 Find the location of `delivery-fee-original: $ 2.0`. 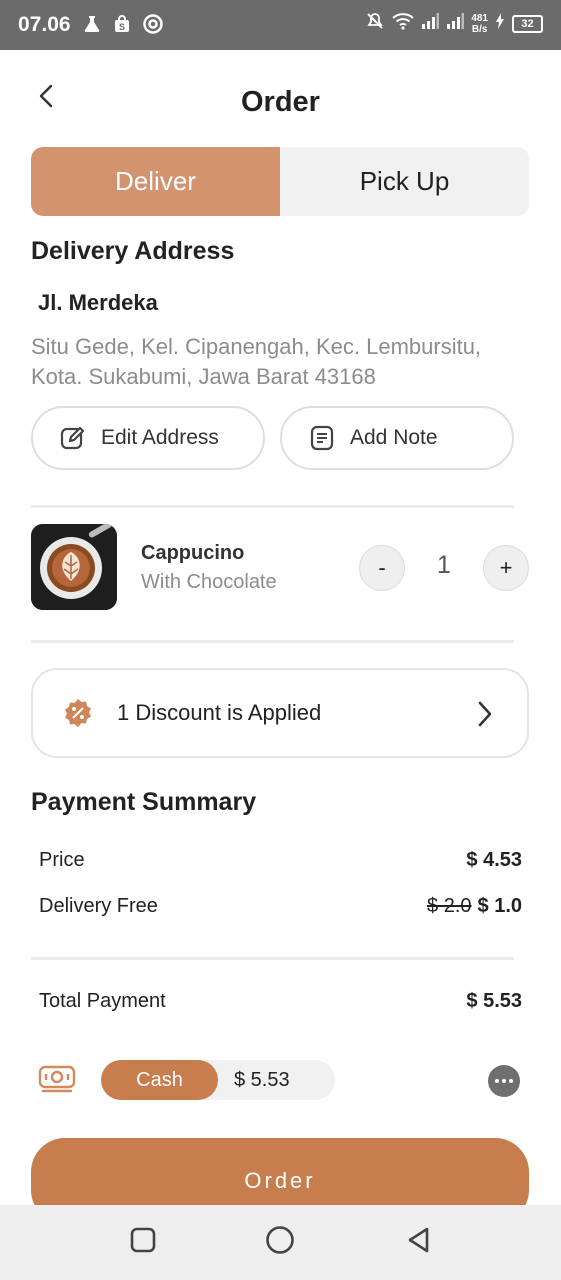

delivery-fee-original: $ 2.0 is located at coordinates (449, 906).